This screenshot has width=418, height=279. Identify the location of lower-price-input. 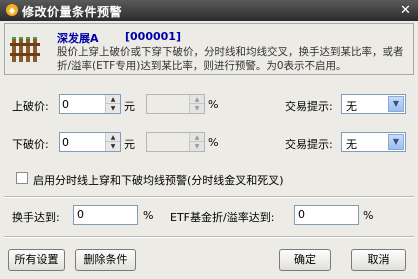
(82, 142).